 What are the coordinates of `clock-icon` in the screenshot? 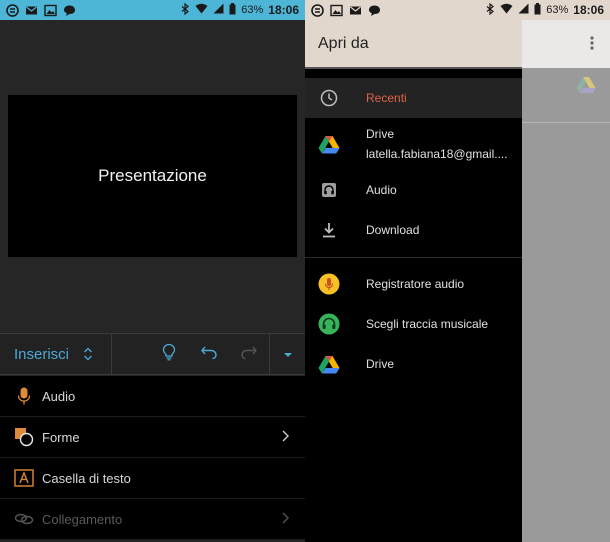 It's located at (329, 98).